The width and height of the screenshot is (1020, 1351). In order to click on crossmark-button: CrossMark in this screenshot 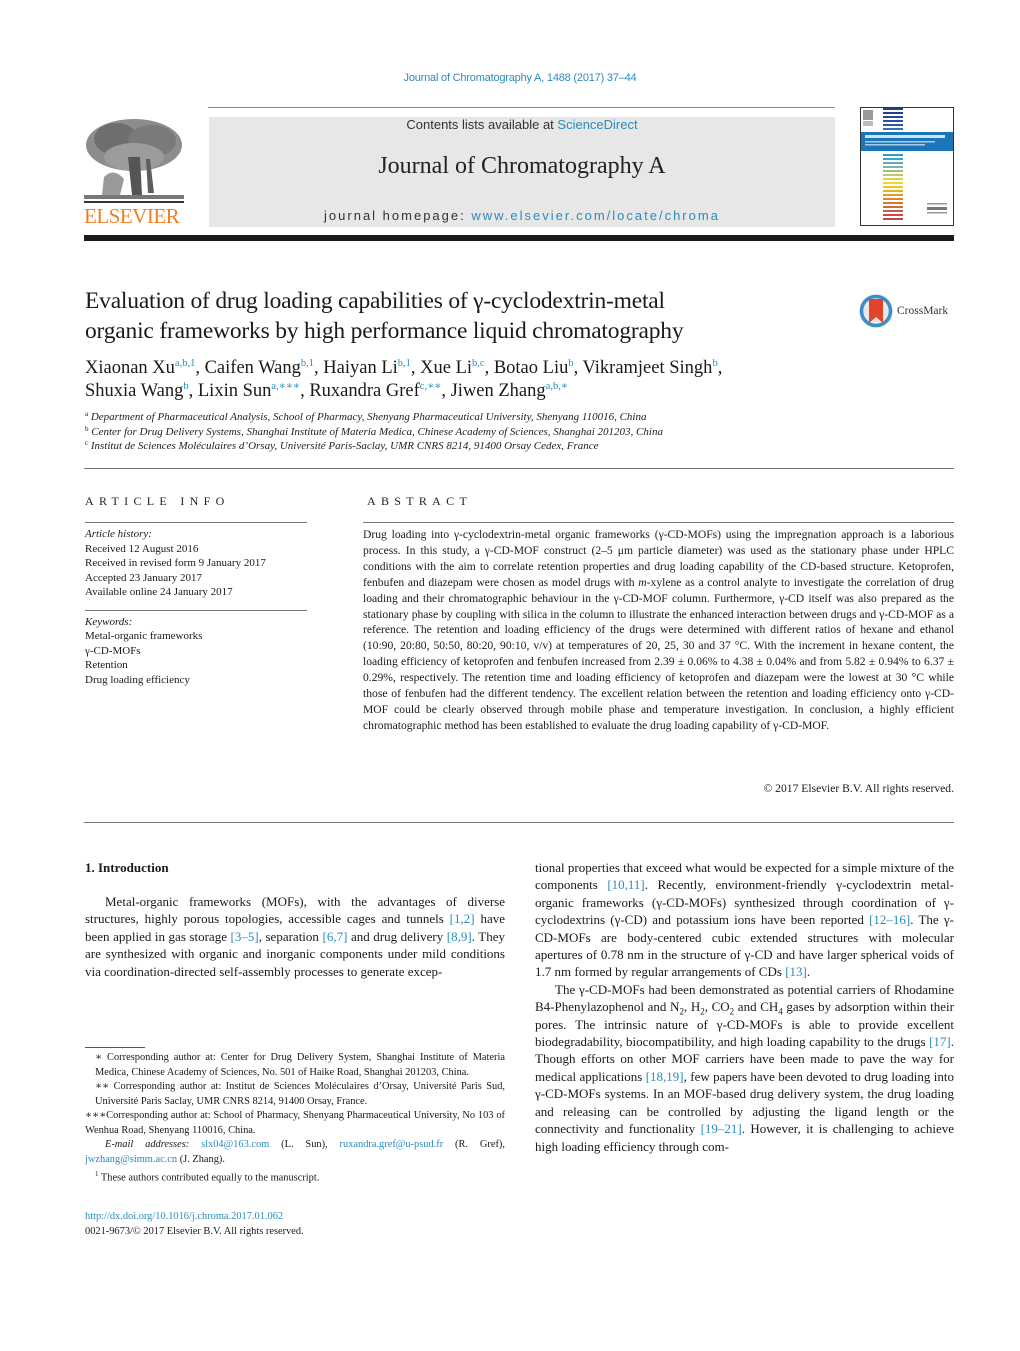, I will do `click(908, 311)`.